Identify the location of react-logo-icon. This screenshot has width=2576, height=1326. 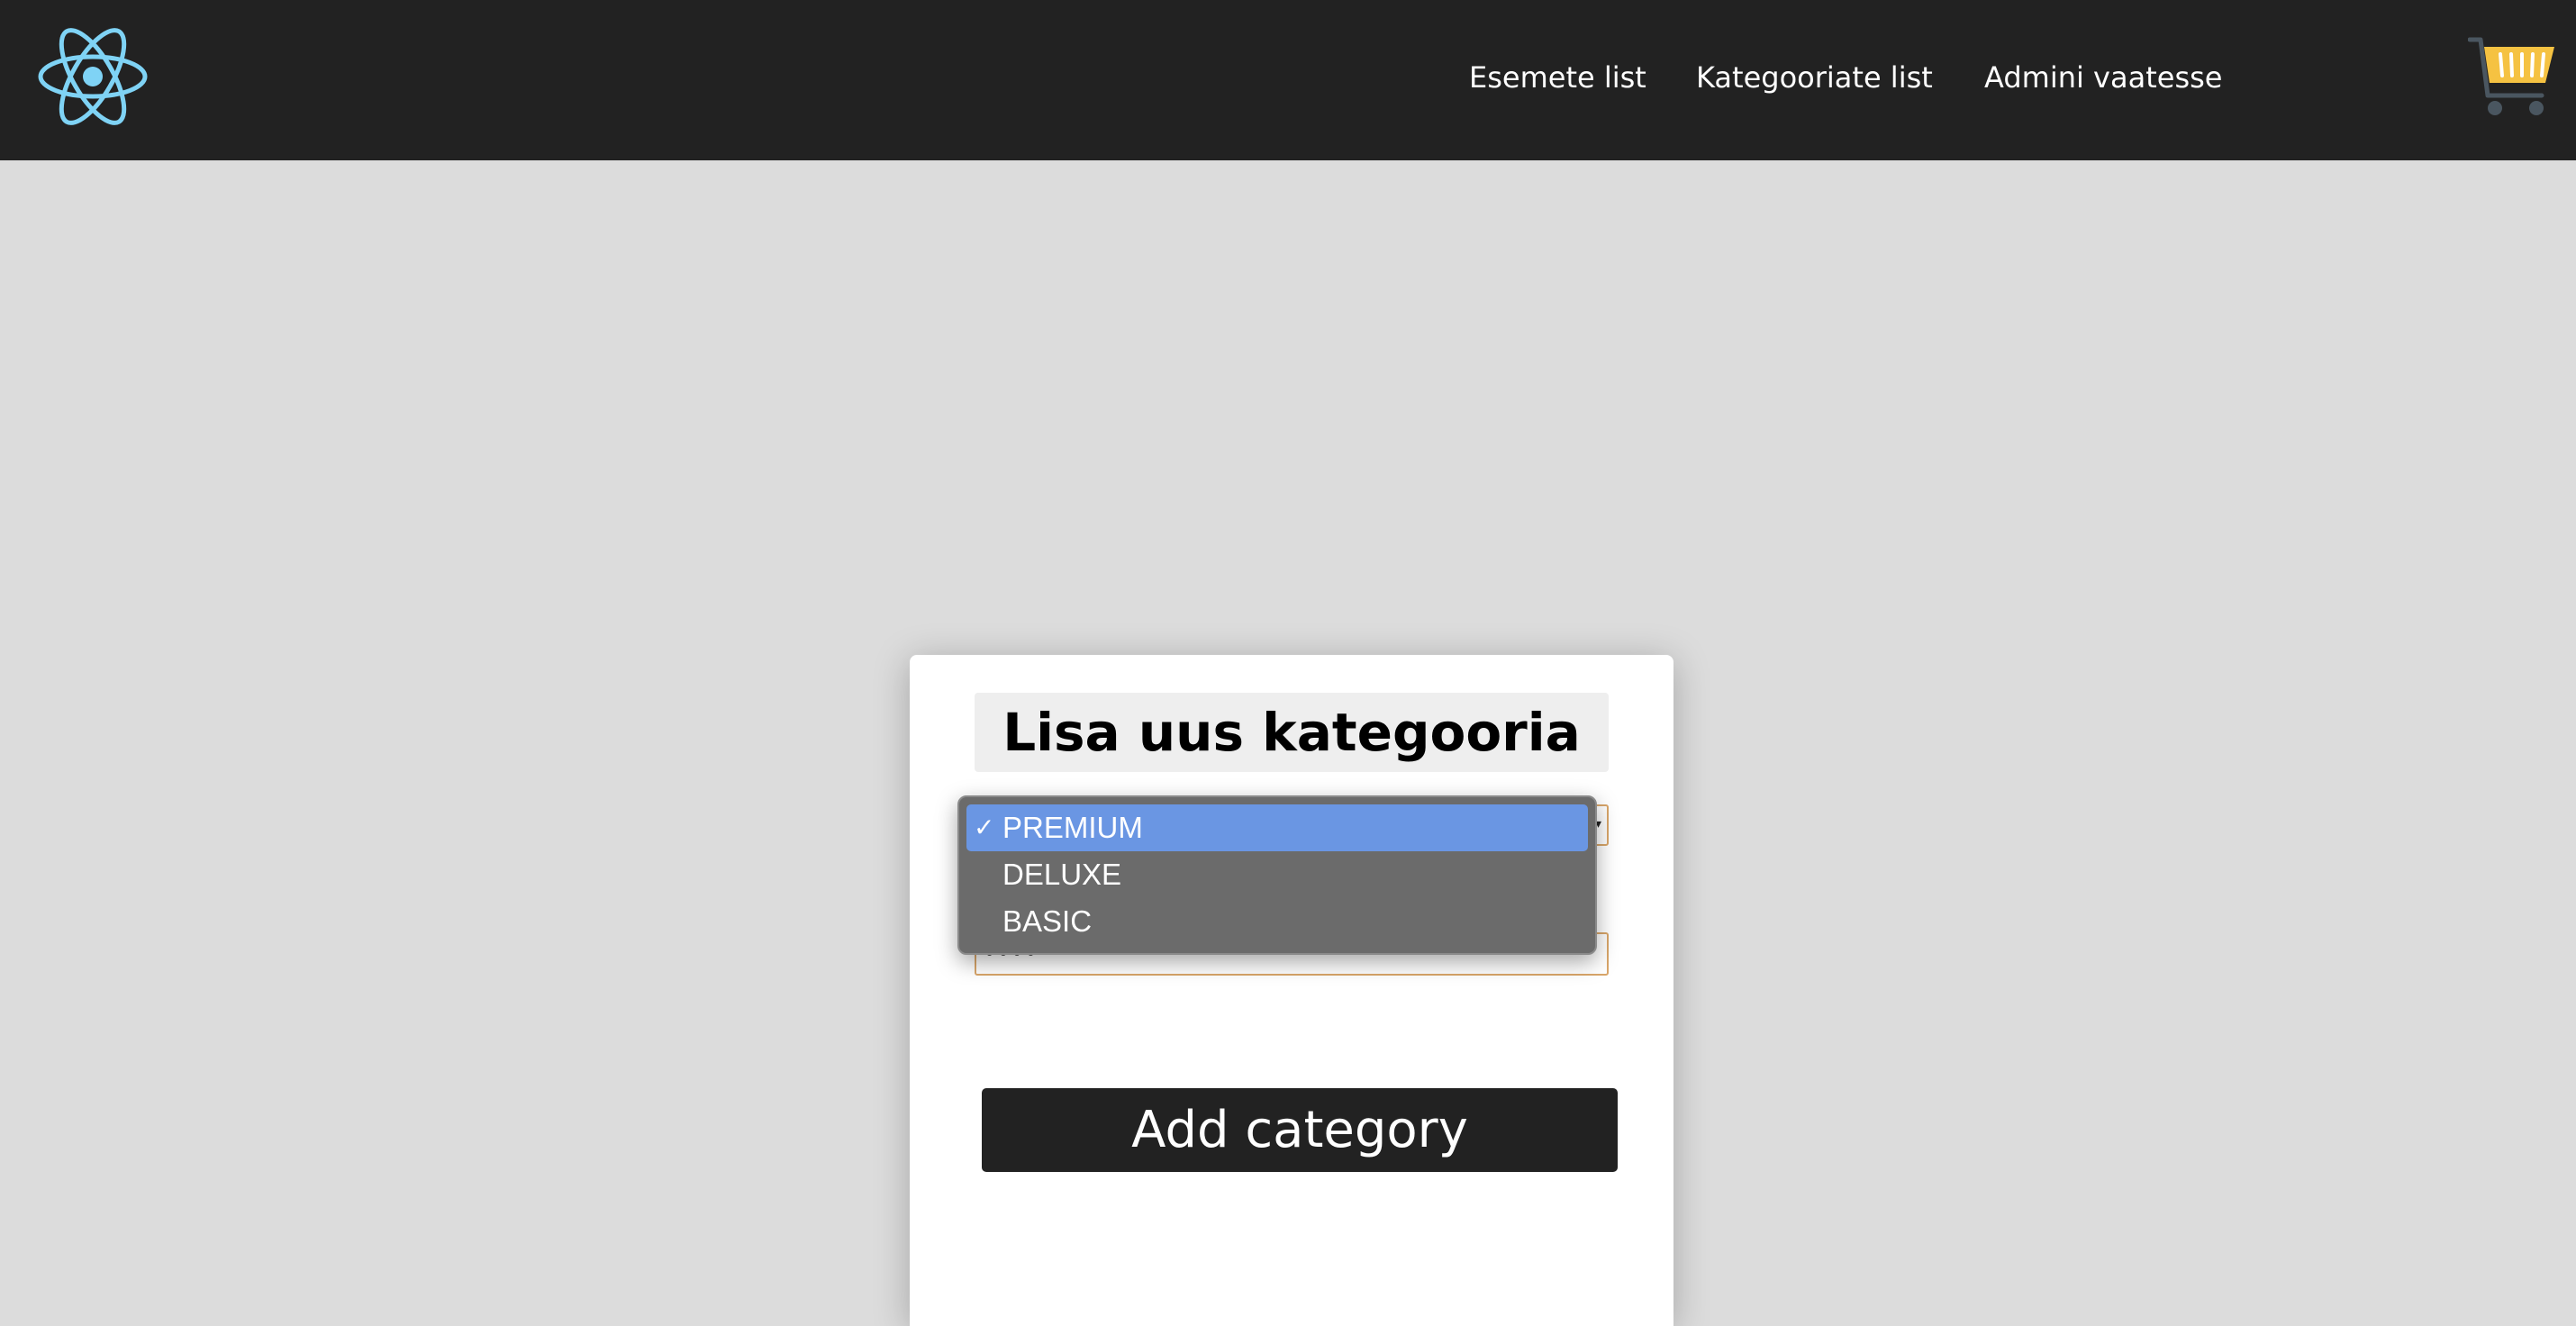
(93, 77).